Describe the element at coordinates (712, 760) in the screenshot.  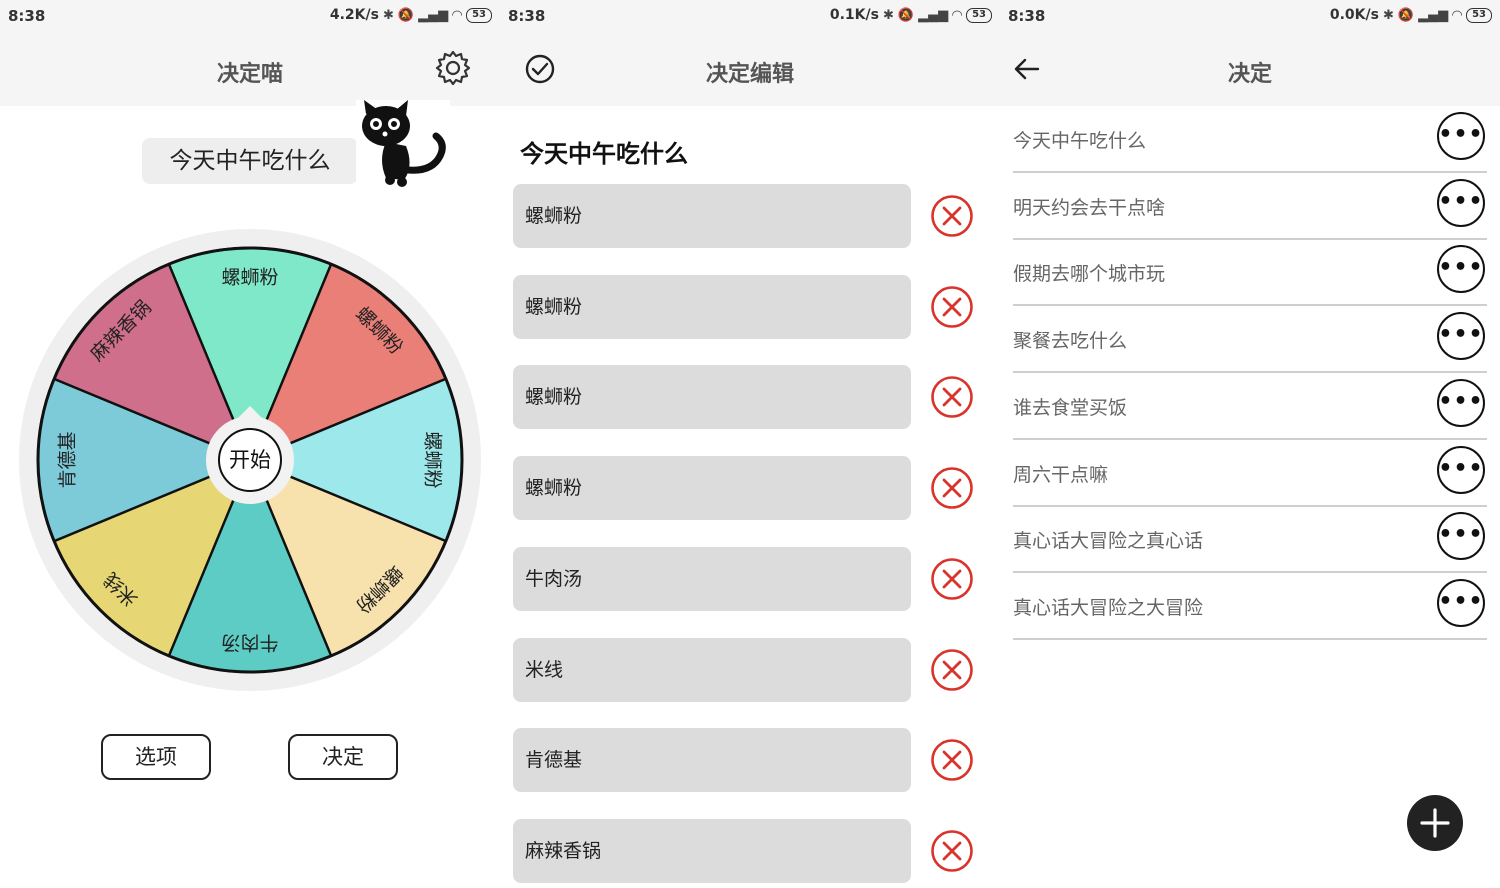
I see `option-field: 肯德基` at that location.